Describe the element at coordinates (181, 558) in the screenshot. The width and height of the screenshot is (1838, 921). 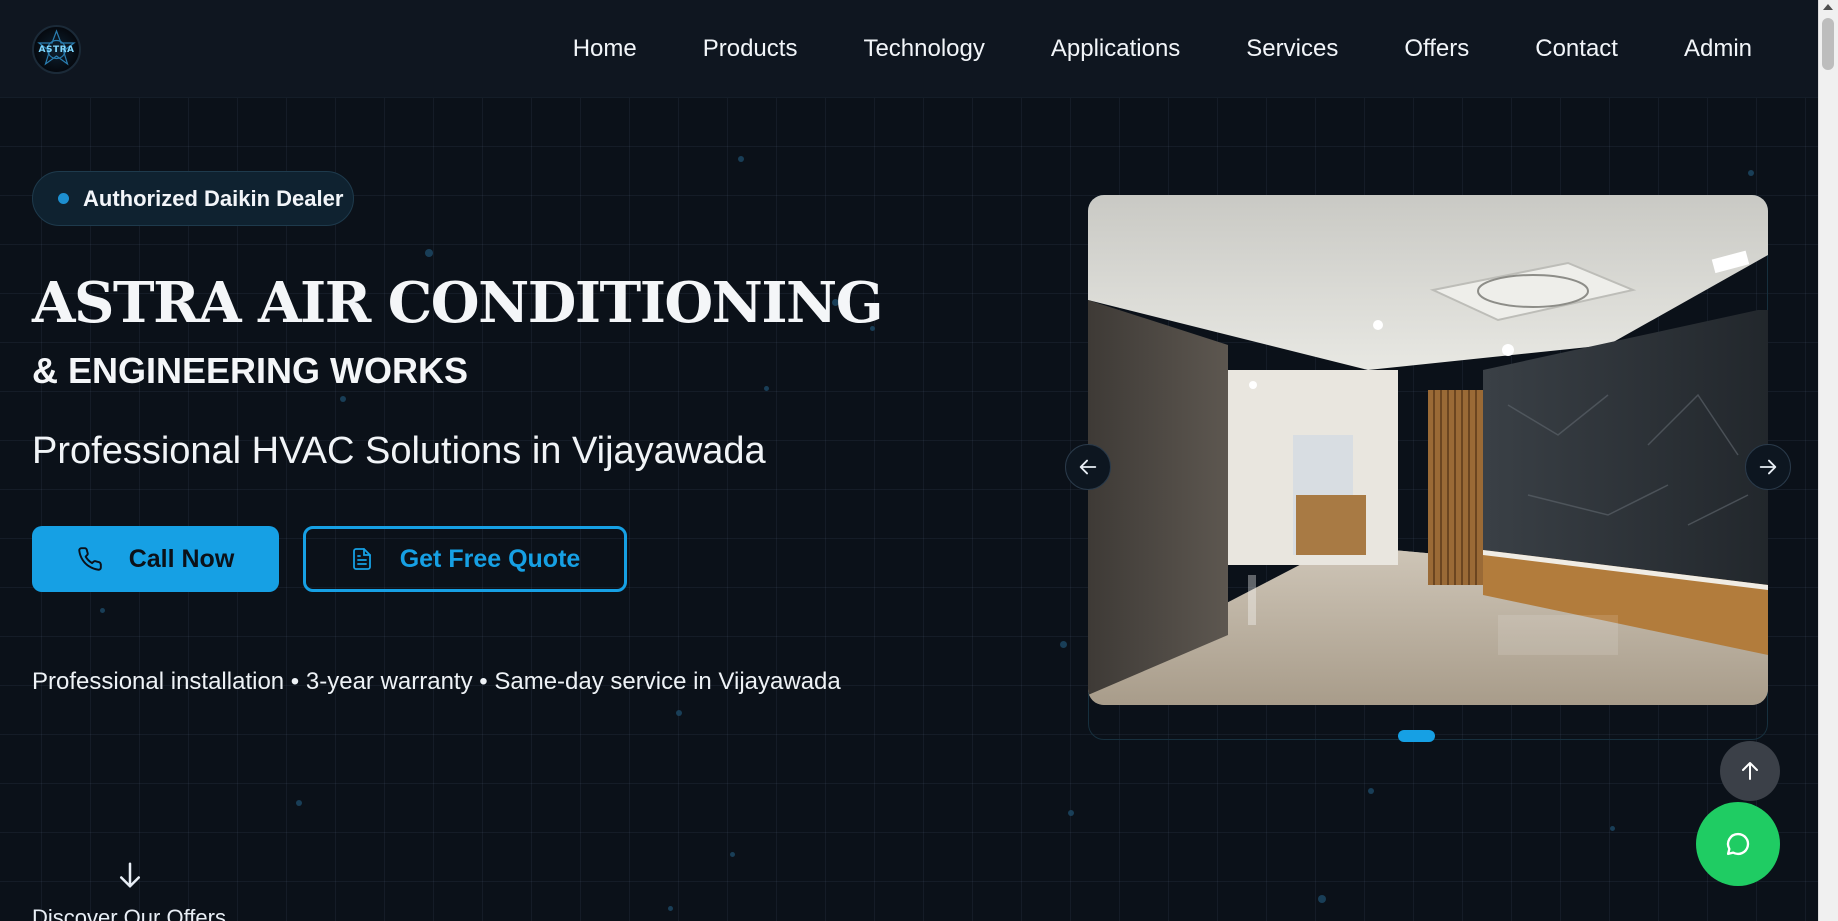
I see `call-now-label: Call Now` at that location.